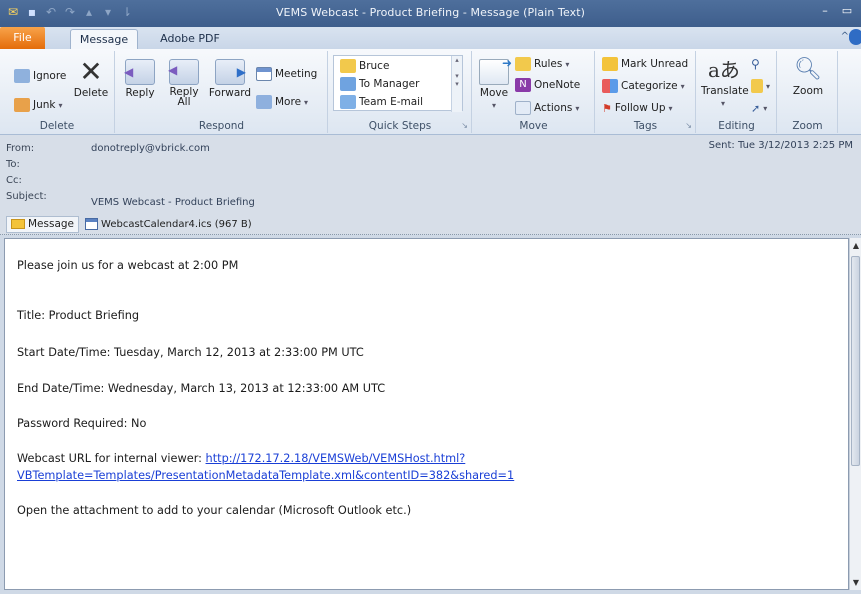 The width and height of the screenshot is (861, 594). I want to click on cc-label: Cc:, so click(14, 180).